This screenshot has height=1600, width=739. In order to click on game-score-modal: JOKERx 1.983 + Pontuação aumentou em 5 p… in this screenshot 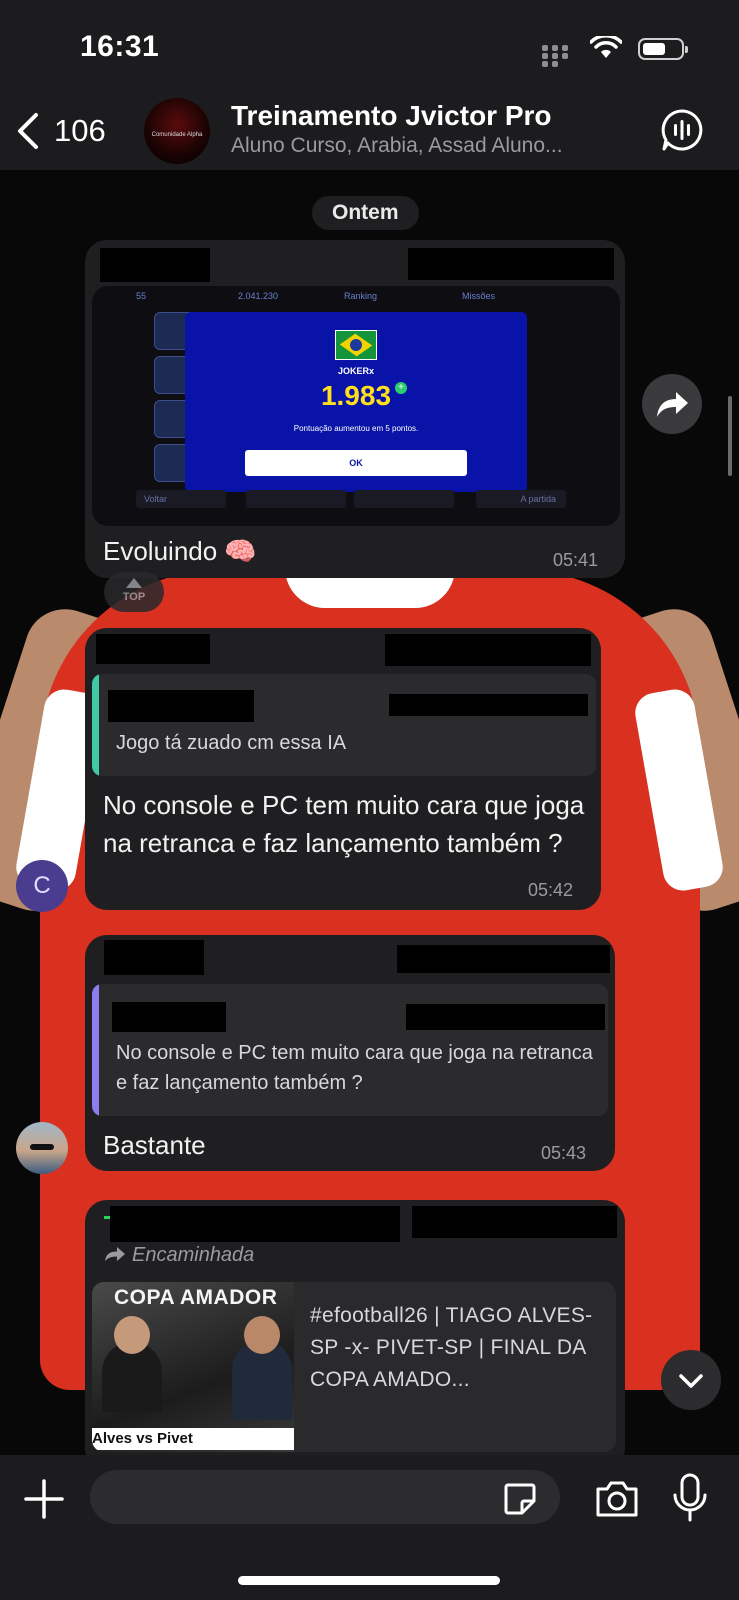, I will do `click(356, 402)`.